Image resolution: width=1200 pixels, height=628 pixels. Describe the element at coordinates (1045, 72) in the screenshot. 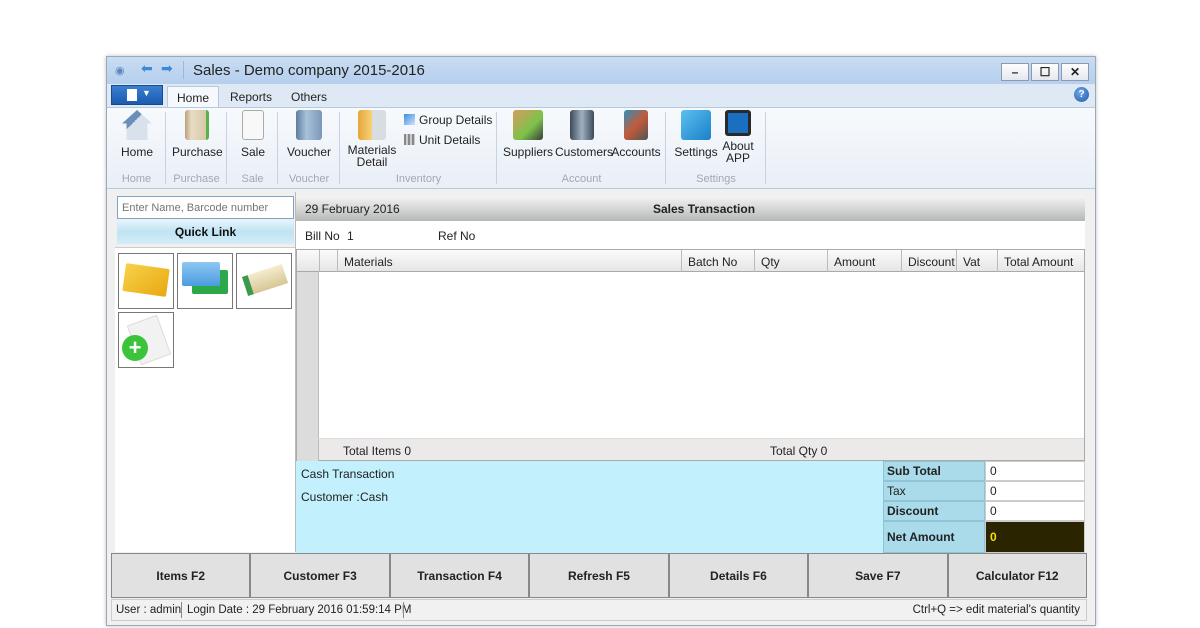

I see `maximize-button: ☐` at that location.